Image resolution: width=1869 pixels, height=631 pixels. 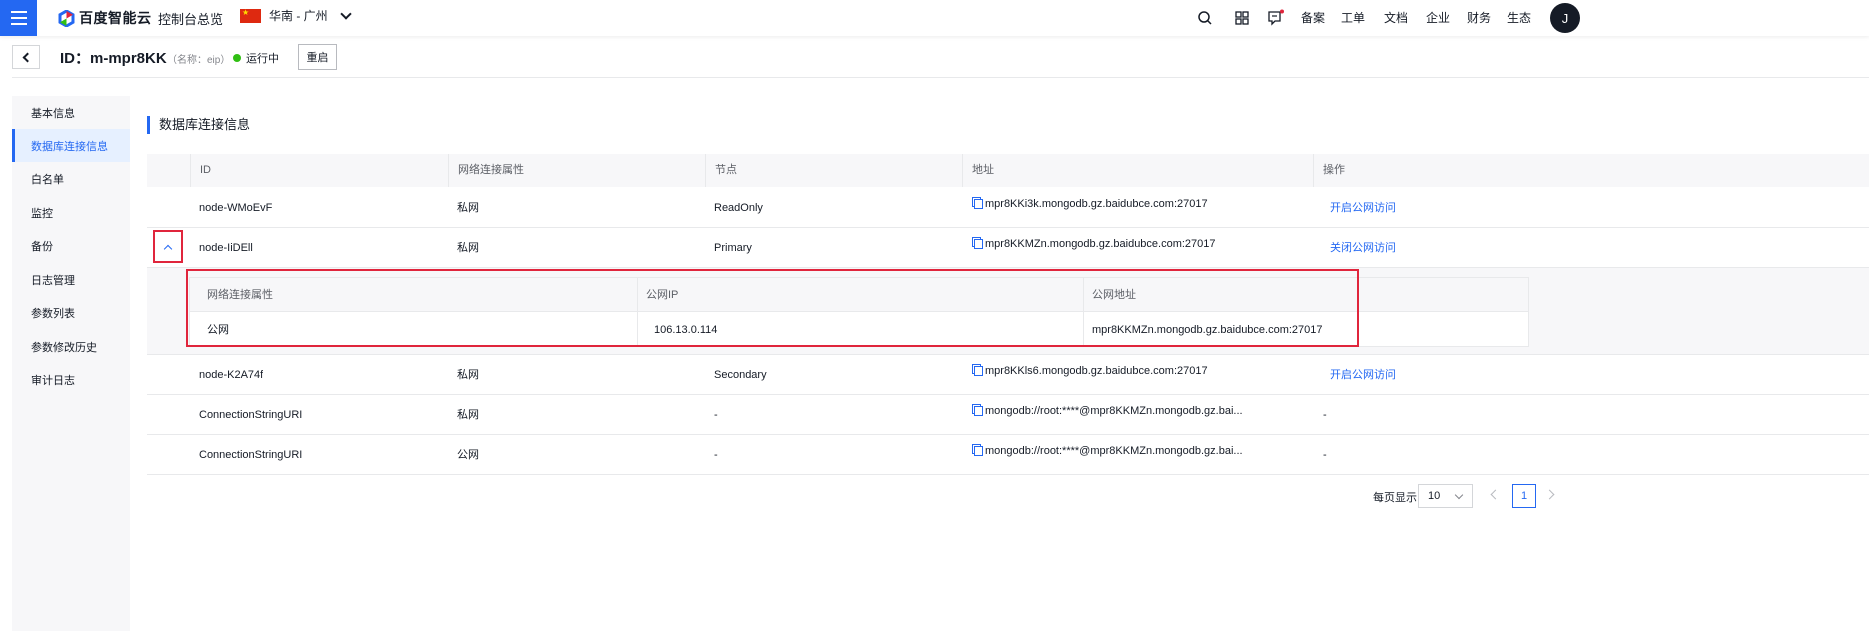 I want to click on sidebar-item-backup: 备份, so click(x=71, y=245).